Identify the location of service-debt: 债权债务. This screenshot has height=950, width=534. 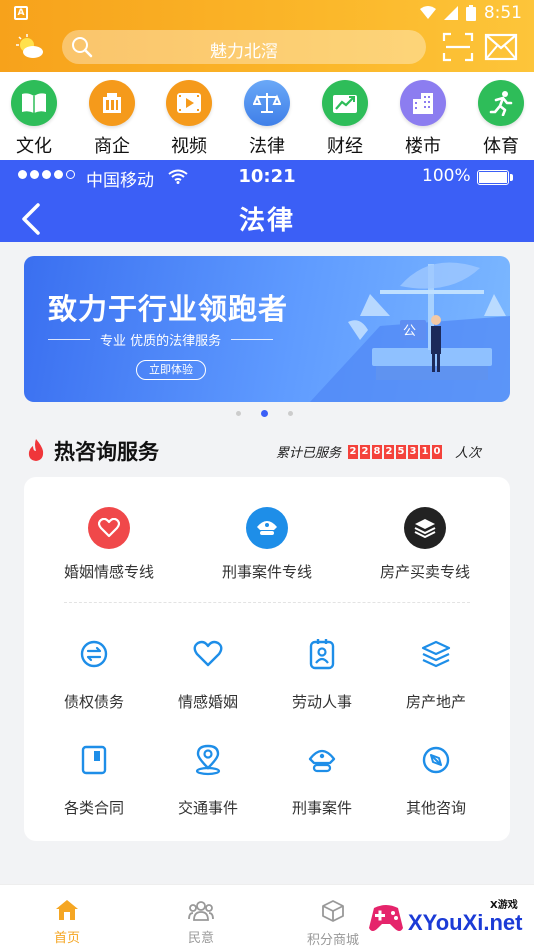
(94, 674).